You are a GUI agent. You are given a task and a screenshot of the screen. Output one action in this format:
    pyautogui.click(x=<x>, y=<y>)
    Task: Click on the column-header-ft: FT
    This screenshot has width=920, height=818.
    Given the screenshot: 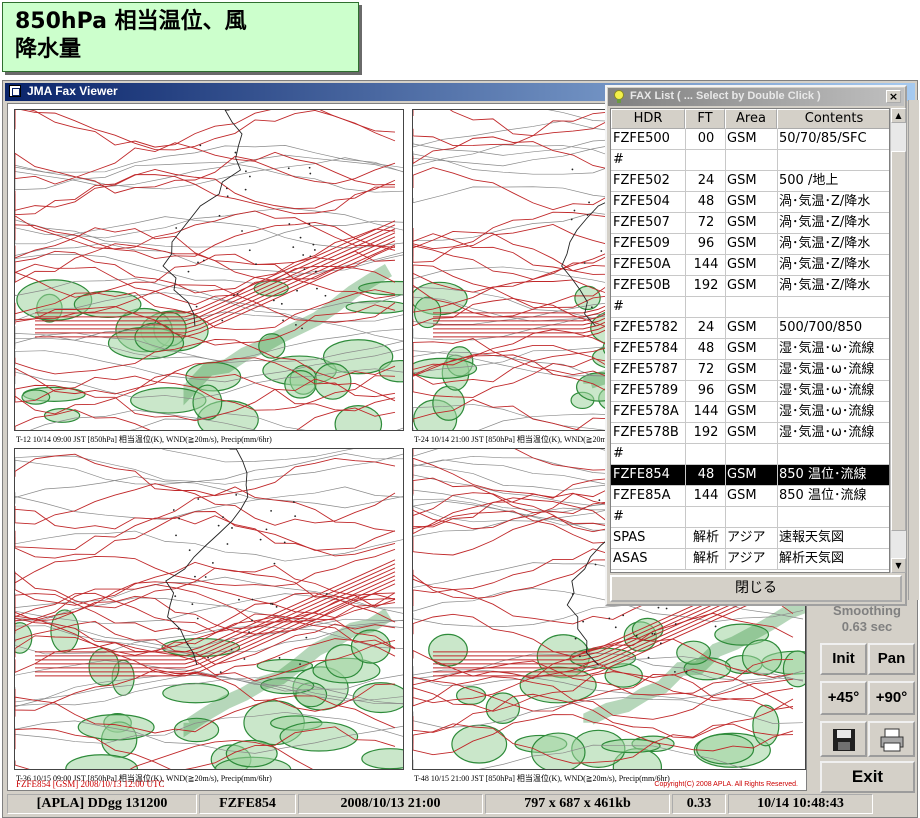 What is the action you would take?
    pyautogui.click(x=705, y=119)
    